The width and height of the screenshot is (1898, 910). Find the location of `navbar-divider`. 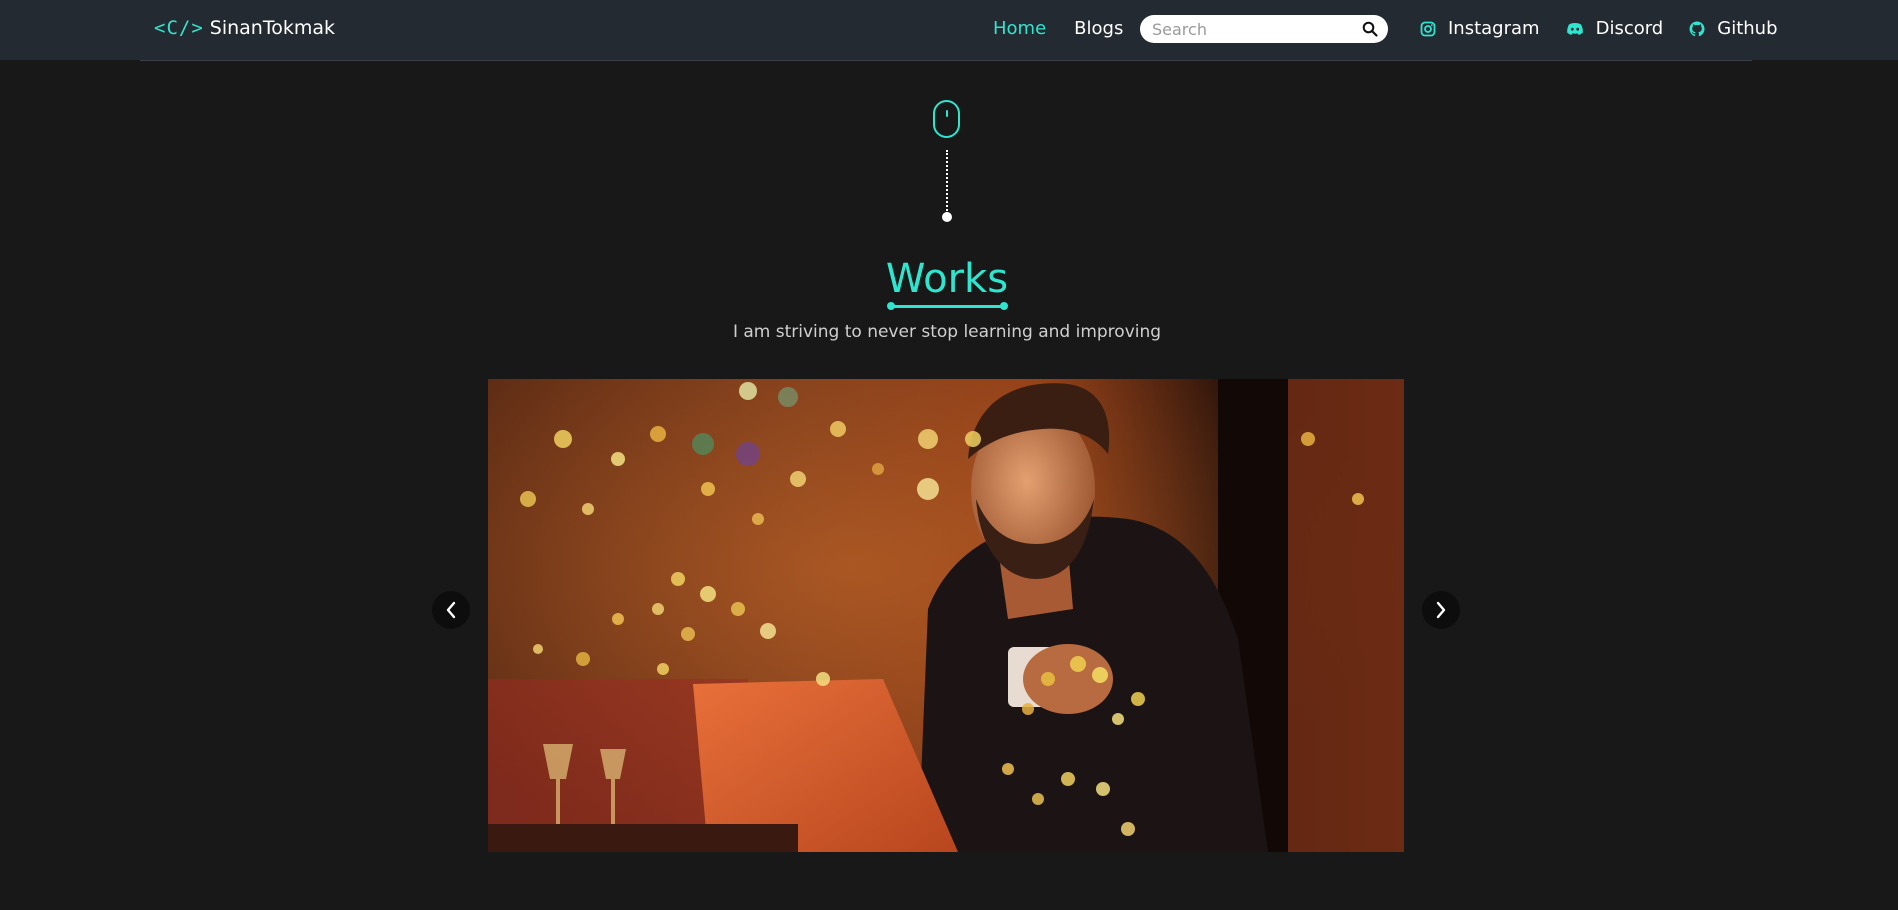

navbar-divider is located at coordinates (946, 60).